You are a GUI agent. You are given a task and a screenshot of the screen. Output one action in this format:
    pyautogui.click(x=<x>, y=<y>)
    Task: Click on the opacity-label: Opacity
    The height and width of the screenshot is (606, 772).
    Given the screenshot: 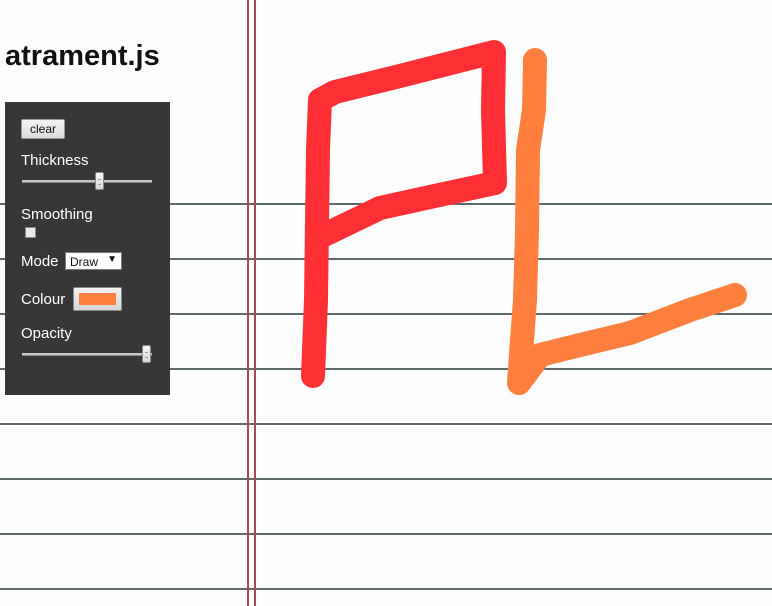 What is the action you would take?
    pyautogui.click(x=46, y=333)
    